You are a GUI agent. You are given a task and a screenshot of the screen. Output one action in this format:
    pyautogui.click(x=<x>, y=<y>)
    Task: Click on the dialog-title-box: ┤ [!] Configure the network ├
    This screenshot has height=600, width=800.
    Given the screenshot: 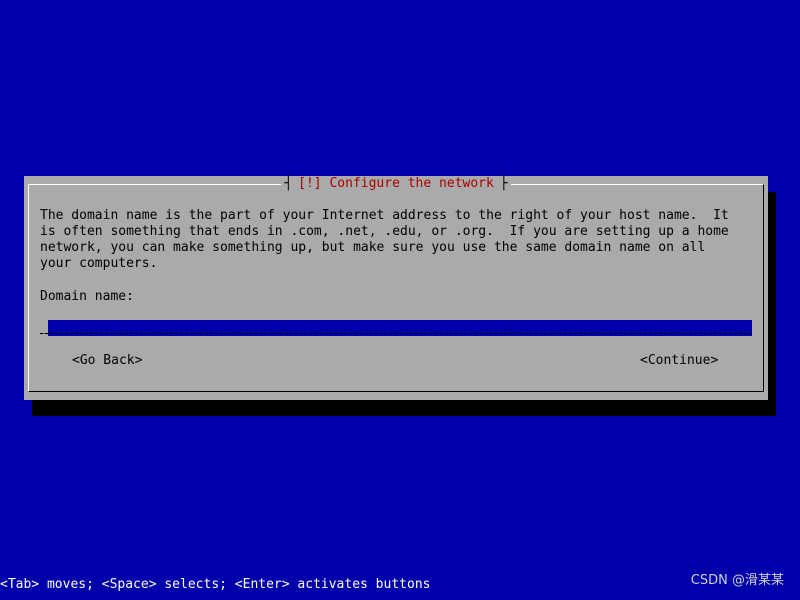 What is the action you would take?
    pyautogui.click(x=396, y=184)
    